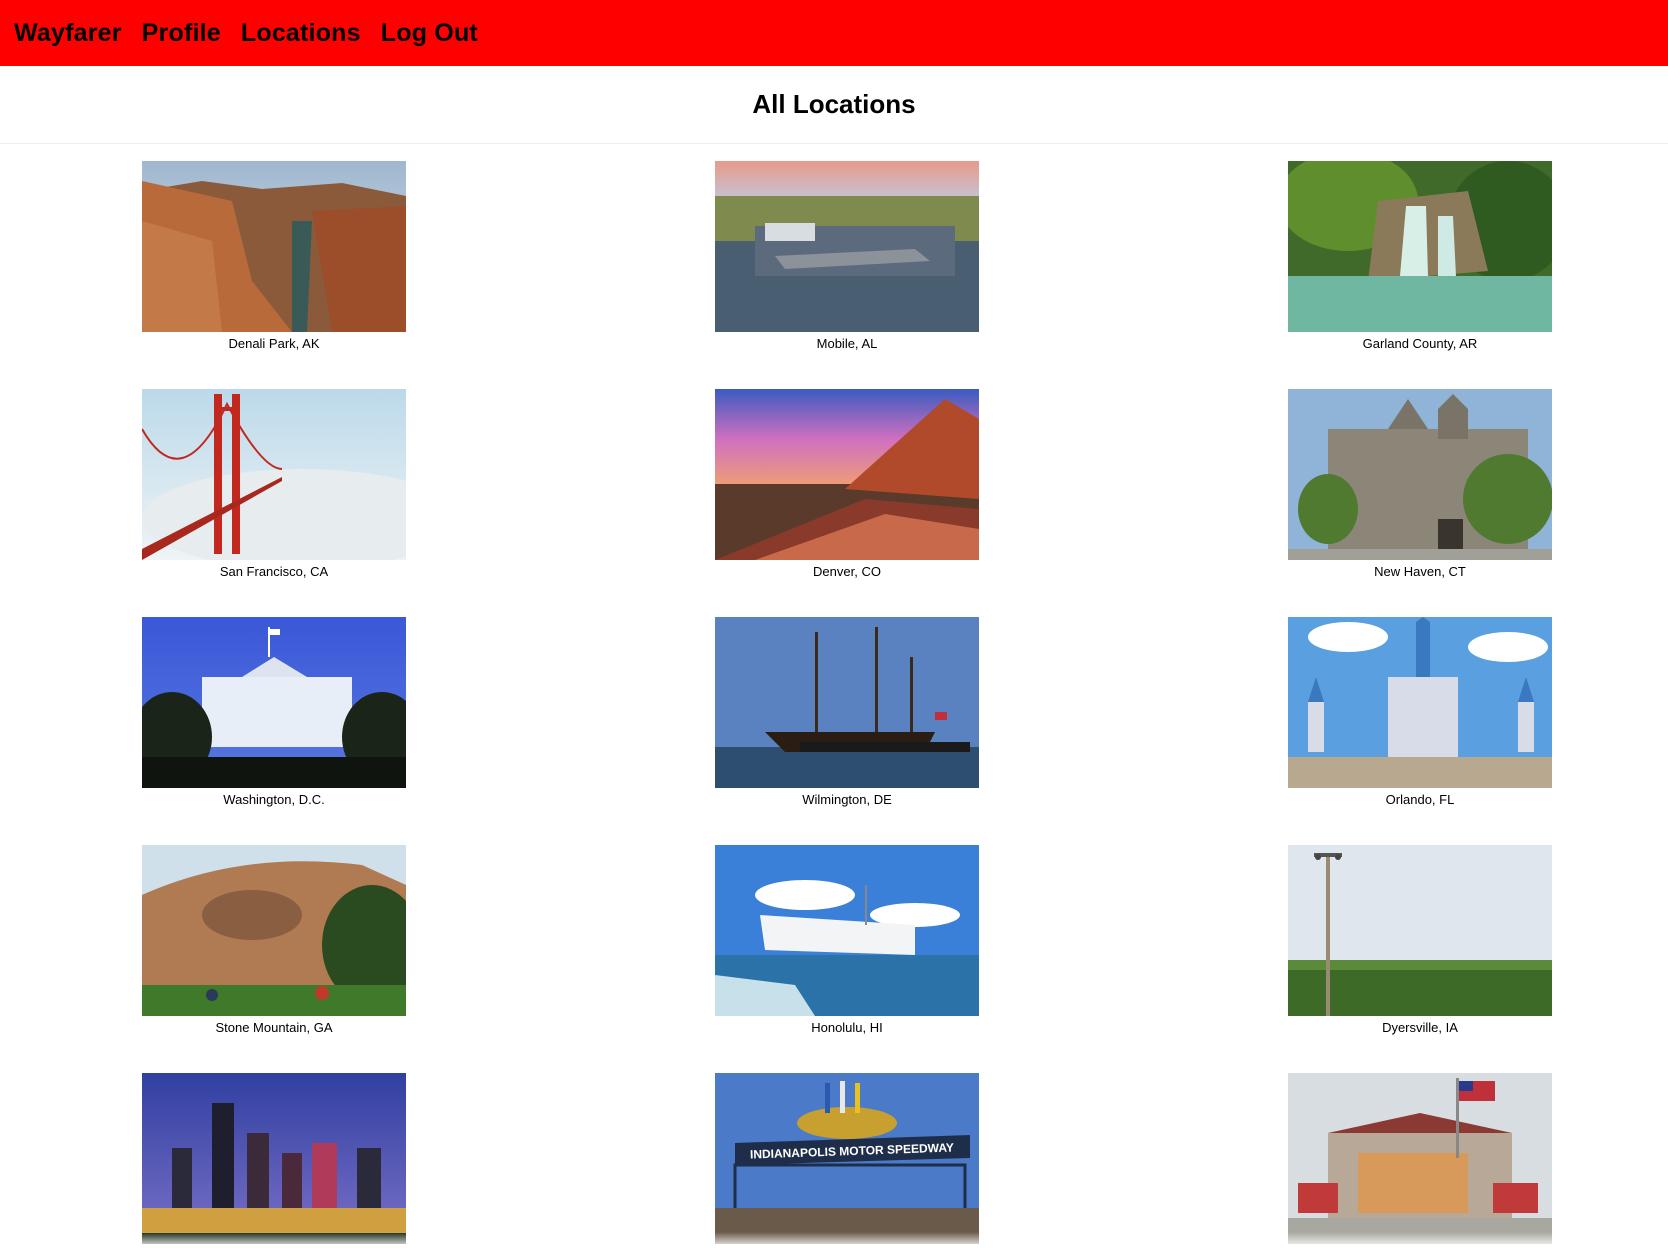 This screenshot has width=1668, height=1248. I want to click on location-card-denali: Denali Park, AK, so click(274, 256).